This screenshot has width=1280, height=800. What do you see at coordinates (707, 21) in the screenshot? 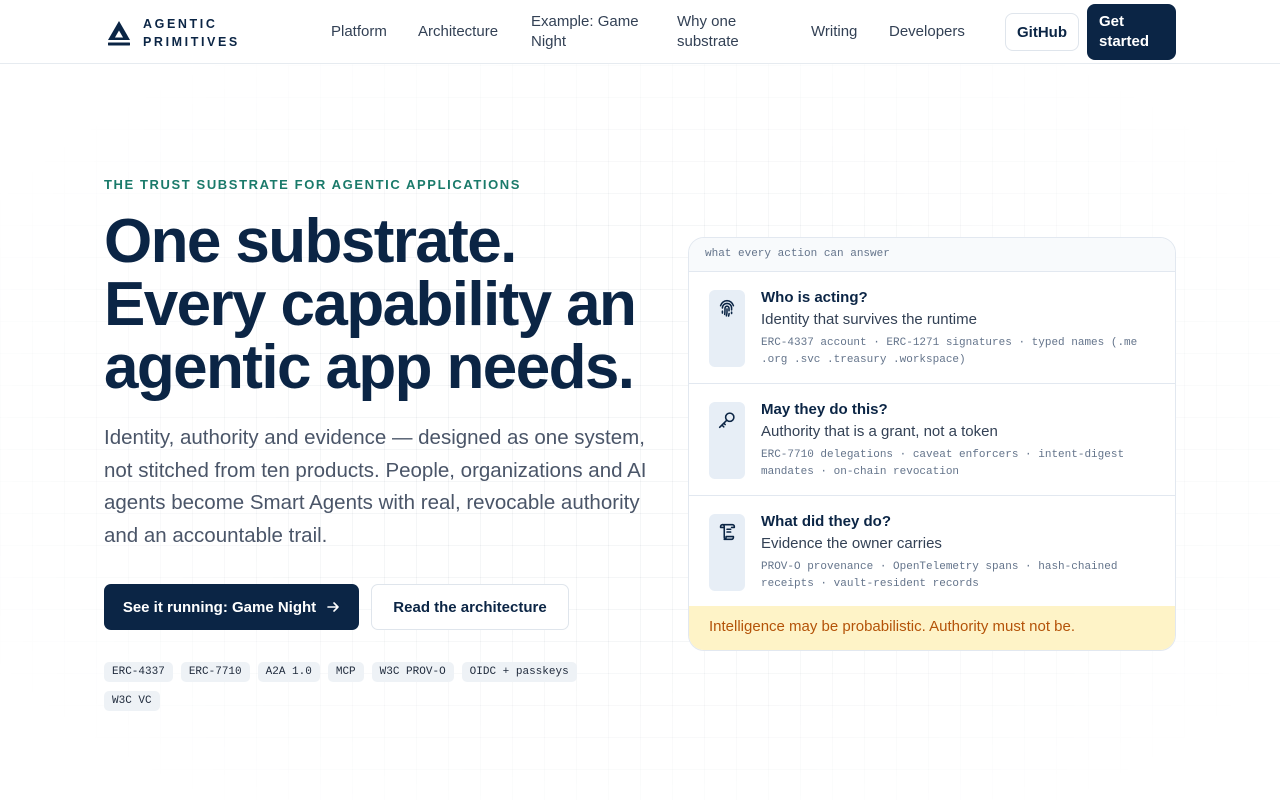
I see `nav-why-line-1: Why one` at bounding box center [707, 21].